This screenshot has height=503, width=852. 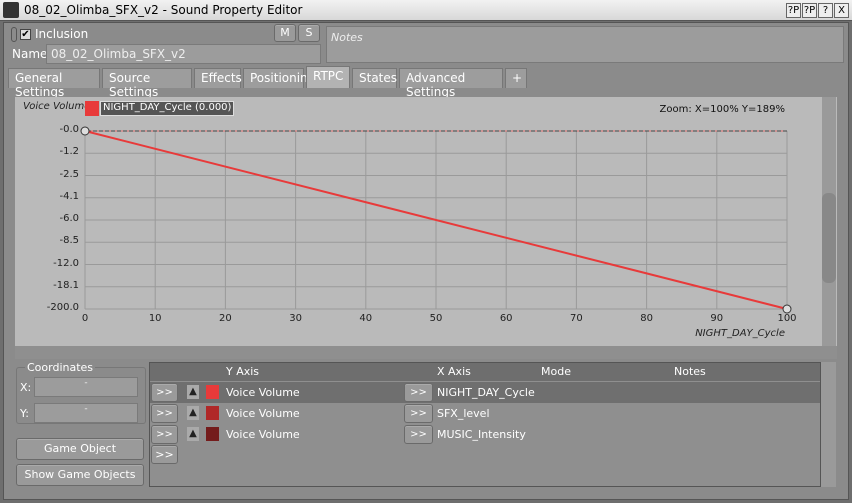 I want to click on table-header: Y Axis X Axis Mode Notes, so click(x=485, y=372).